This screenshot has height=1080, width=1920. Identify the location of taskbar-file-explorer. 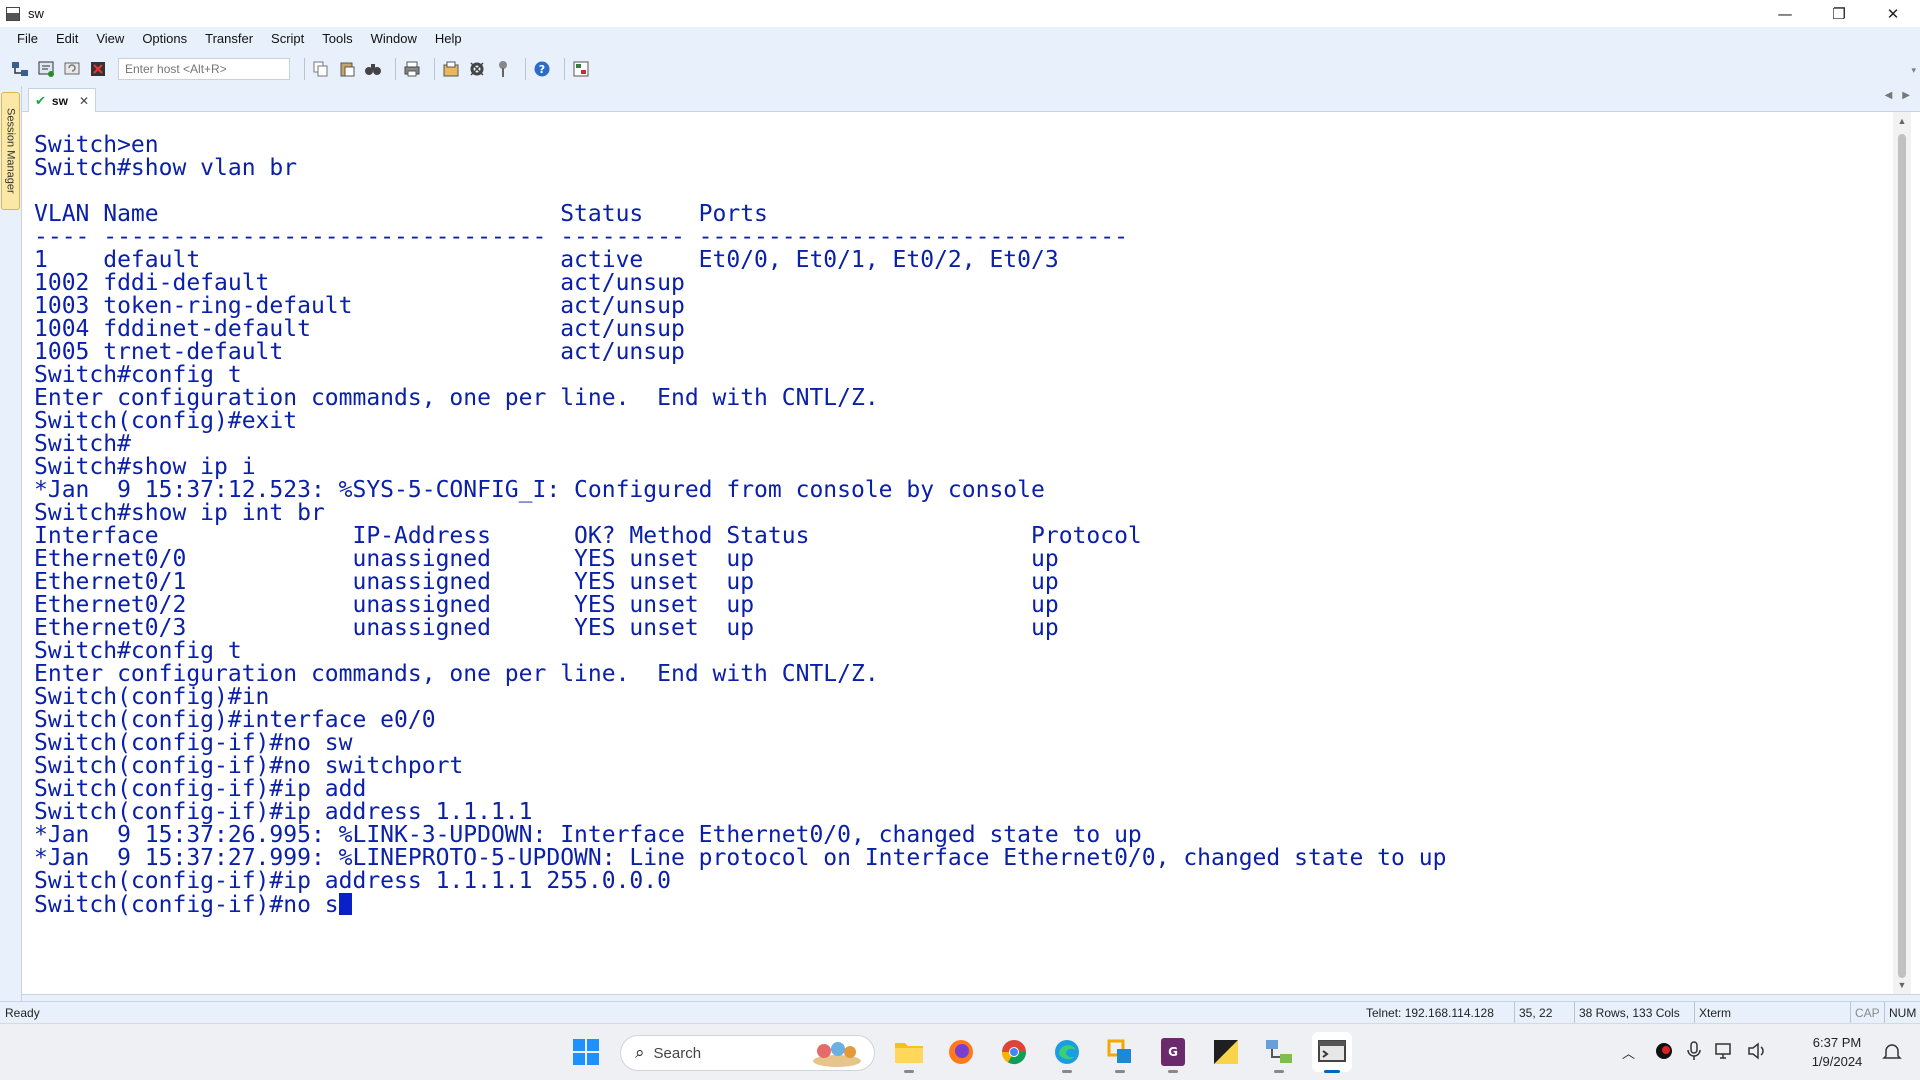
(909, 1052).